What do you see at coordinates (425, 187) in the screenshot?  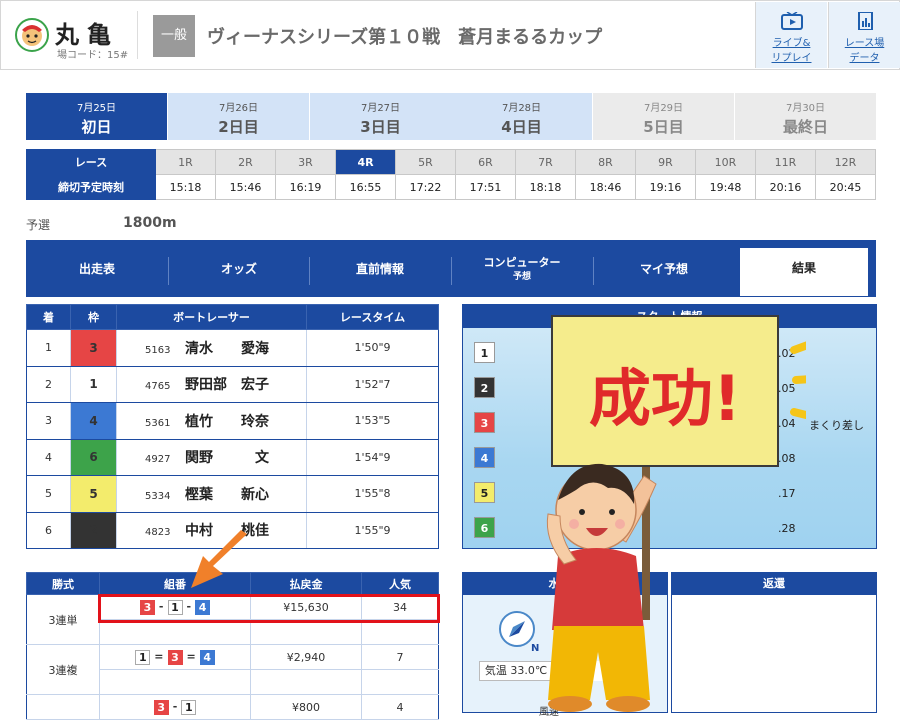 I see `deadline-time: 17:22` at bounding box center [425, 187].